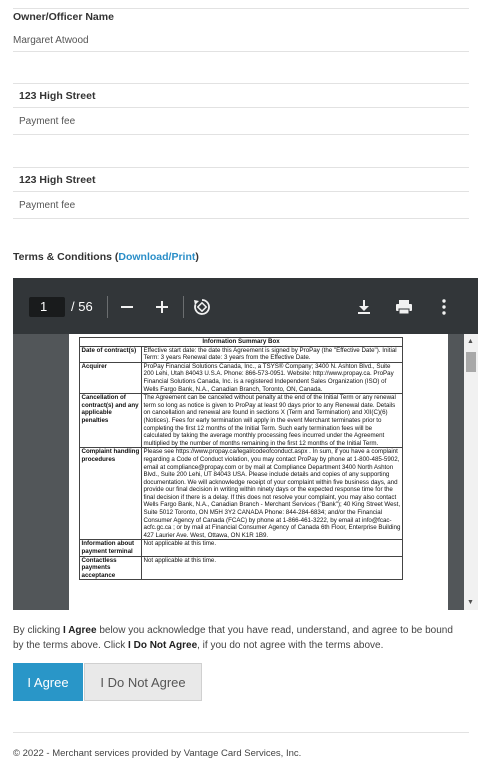 This screenshot has width=478, height=774. What do you see at coordinates (110, 354) in the screenshot?
I see `row-key: Date of contract(s)` at bounding box center [110, 354].